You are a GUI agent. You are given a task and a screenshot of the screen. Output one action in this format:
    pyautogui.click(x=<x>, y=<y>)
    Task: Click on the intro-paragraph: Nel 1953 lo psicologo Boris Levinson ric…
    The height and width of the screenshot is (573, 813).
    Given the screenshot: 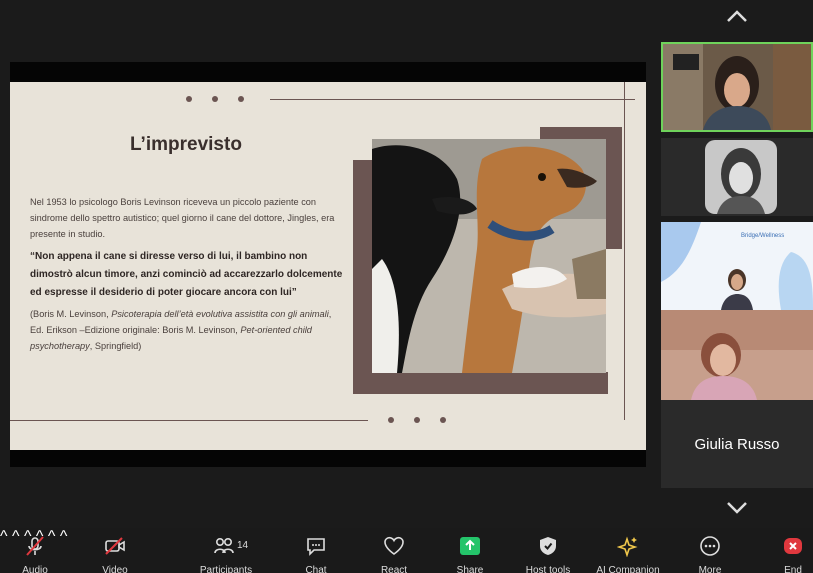 What is the action you would take?
    pyautogui.click(x=182, y=218)
    